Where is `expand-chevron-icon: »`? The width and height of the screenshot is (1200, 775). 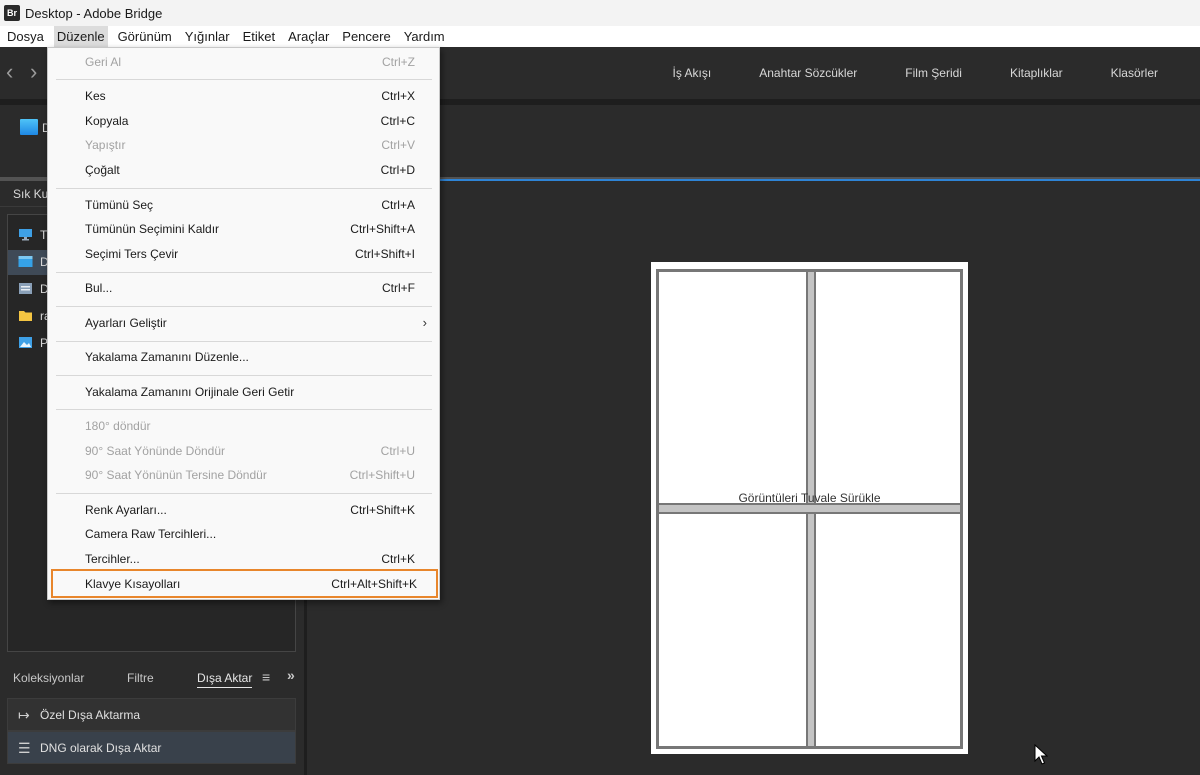
expand-chevron-icon: » is located at coordinates (291, 675).